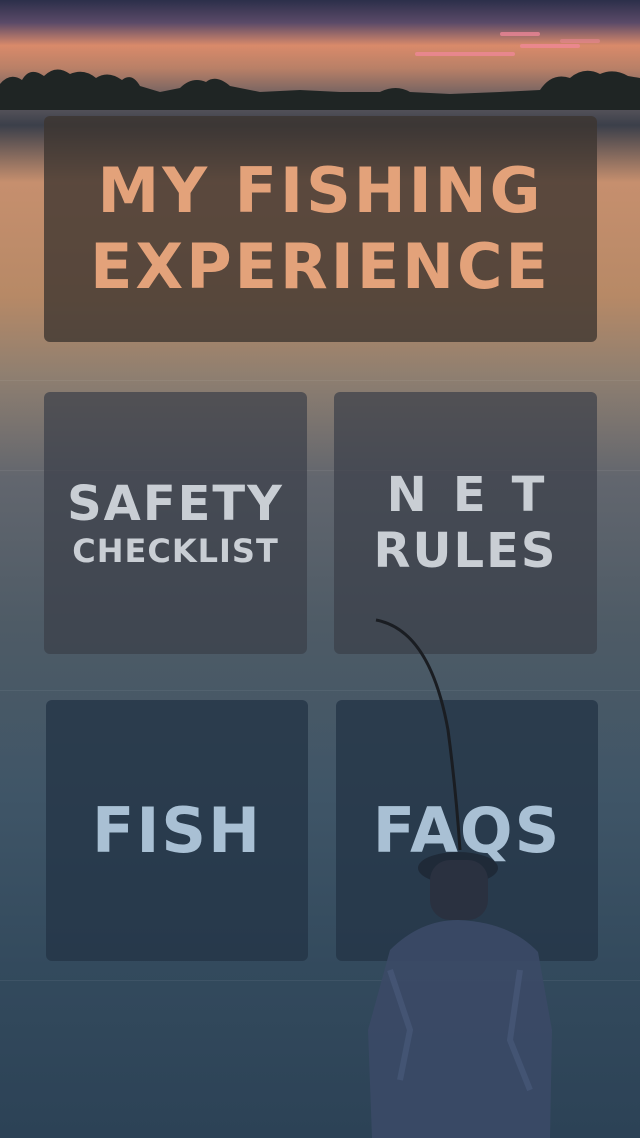  What do you see at coordinates (320, 89) in the screenshot?
I see `treeline-silhouette` at bounding box center [320, 89].